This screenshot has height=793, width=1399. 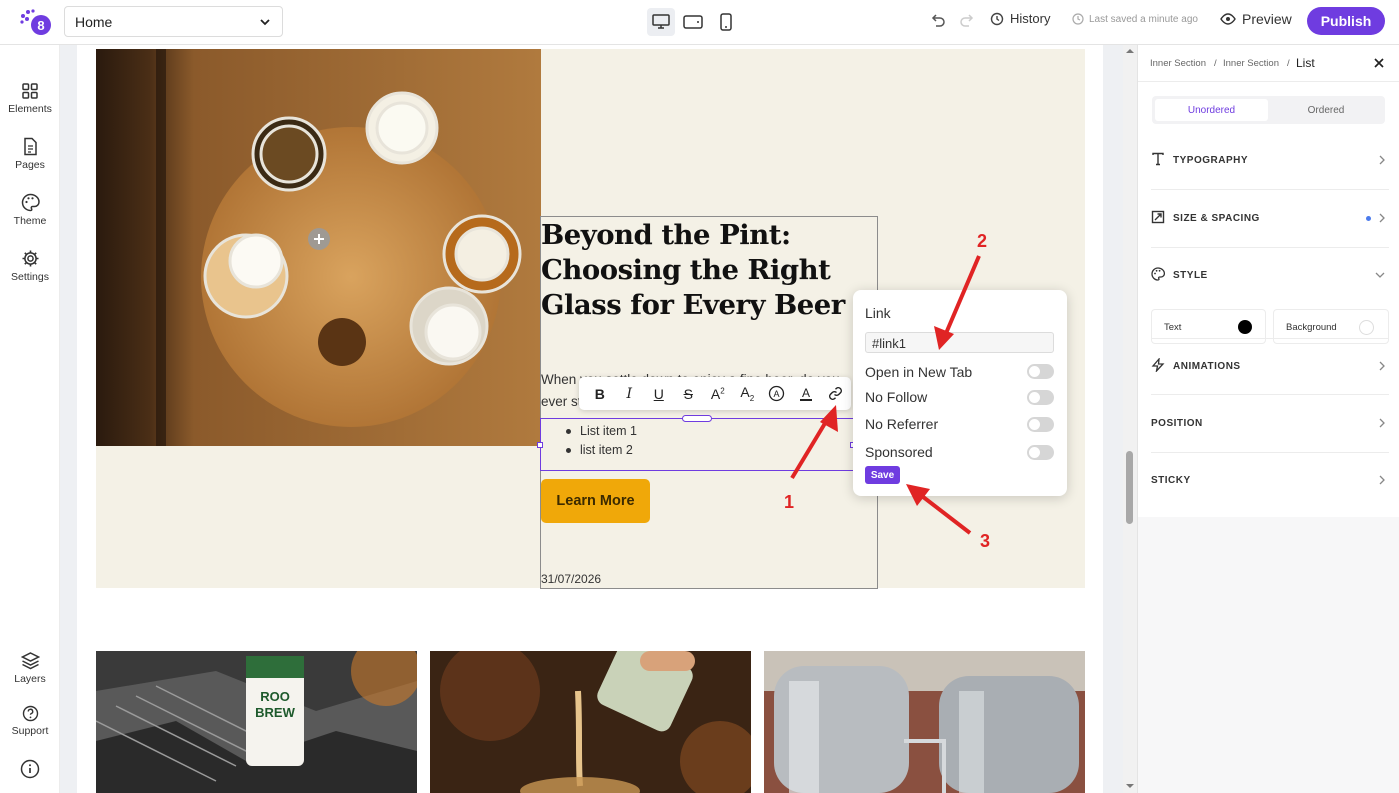 I want to click on panel-header: Inner Section / Inner Section / List, so click(x=1268, y=63).